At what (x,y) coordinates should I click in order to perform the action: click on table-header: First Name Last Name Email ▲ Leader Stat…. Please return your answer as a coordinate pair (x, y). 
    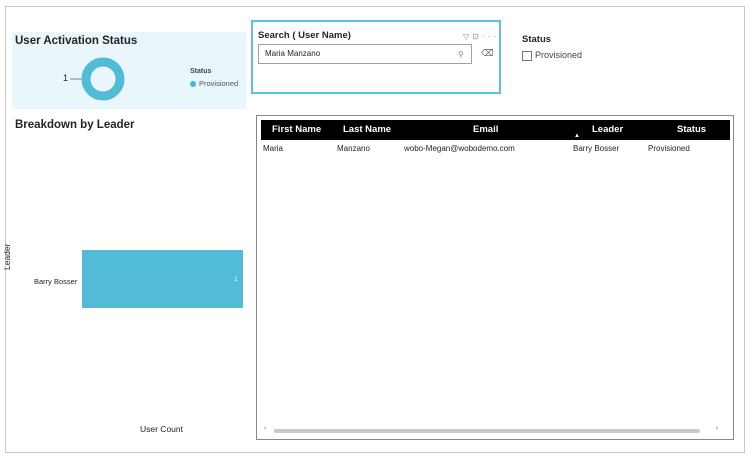
    Looking at the image, I should click on (495, 130).